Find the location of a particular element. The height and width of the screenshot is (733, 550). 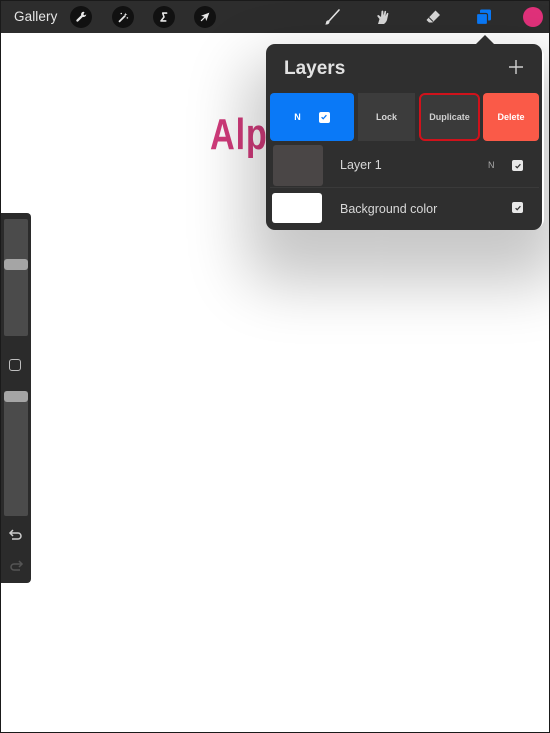

layers-button is located at coordinates (484, 17).